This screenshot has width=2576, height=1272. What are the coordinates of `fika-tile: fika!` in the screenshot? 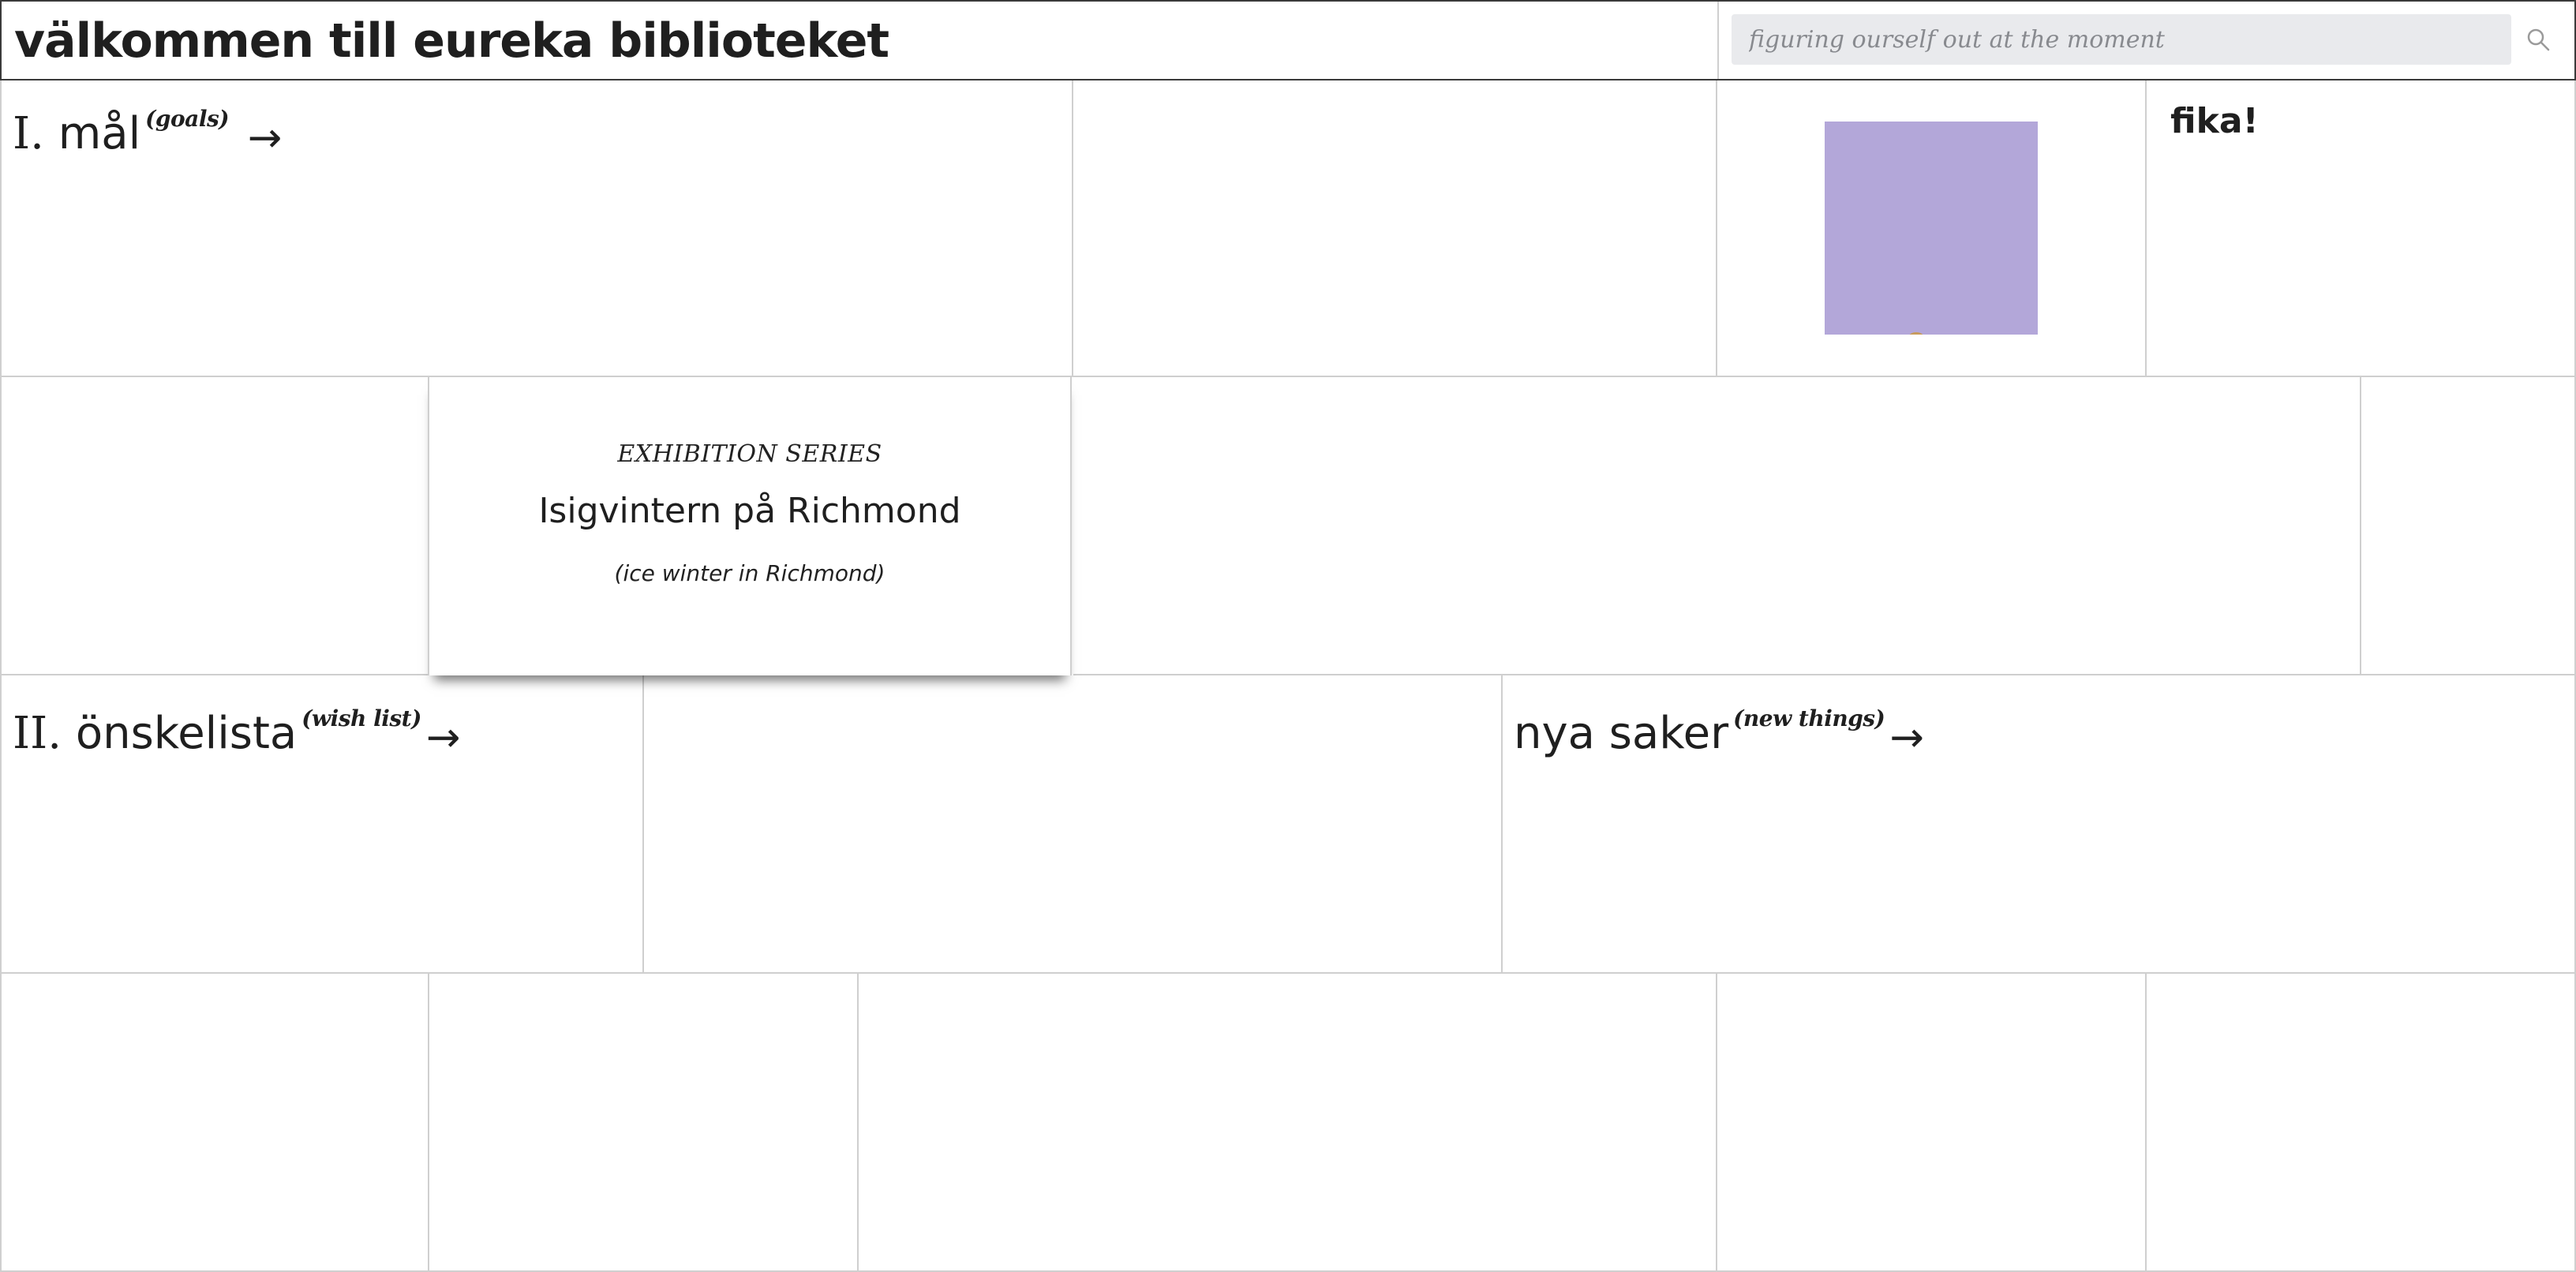 It's located at (2361, 229).